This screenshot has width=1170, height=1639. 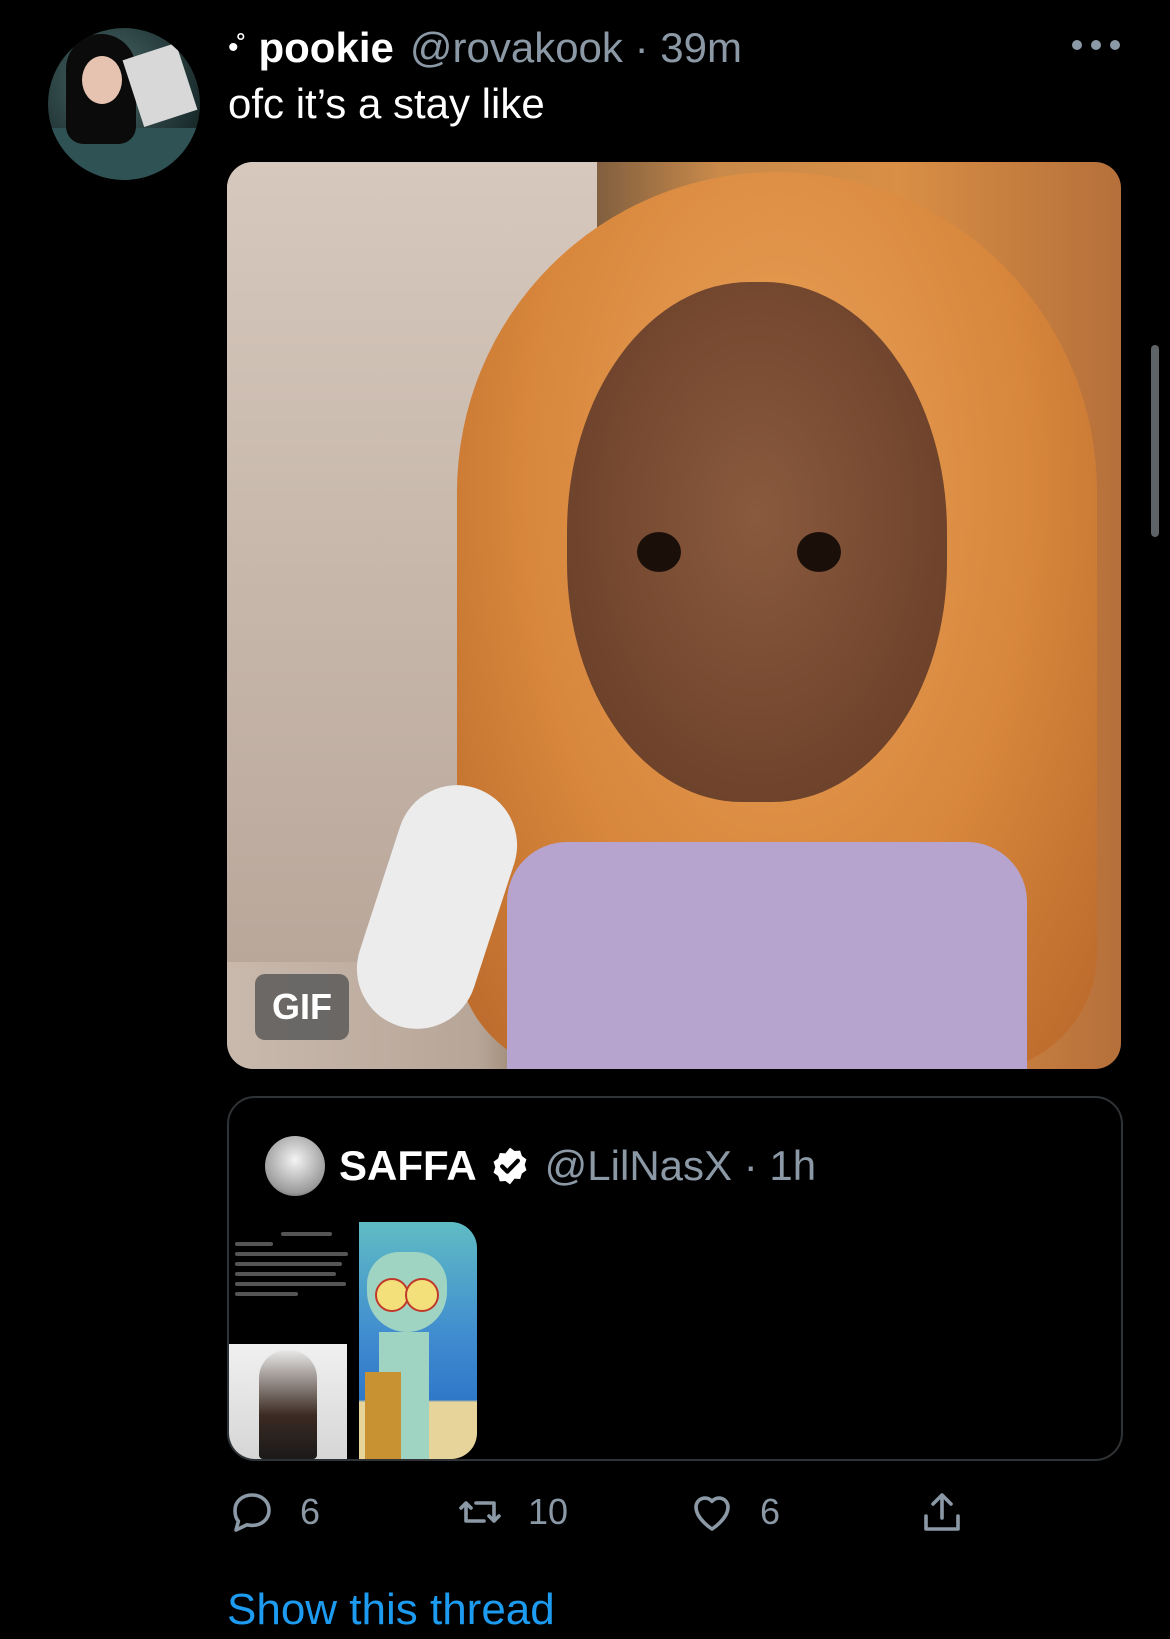 I want to click on screenshot-photo, so click(x=288, y=1401).